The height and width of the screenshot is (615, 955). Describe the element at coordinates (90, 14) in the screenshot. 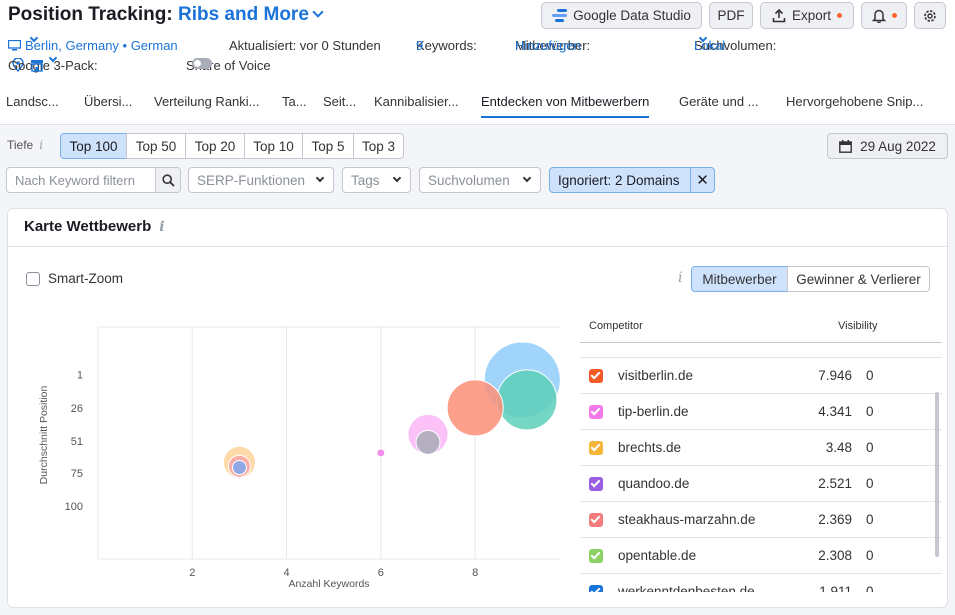

I see `title-prefix: Position Tracking:` at that location.